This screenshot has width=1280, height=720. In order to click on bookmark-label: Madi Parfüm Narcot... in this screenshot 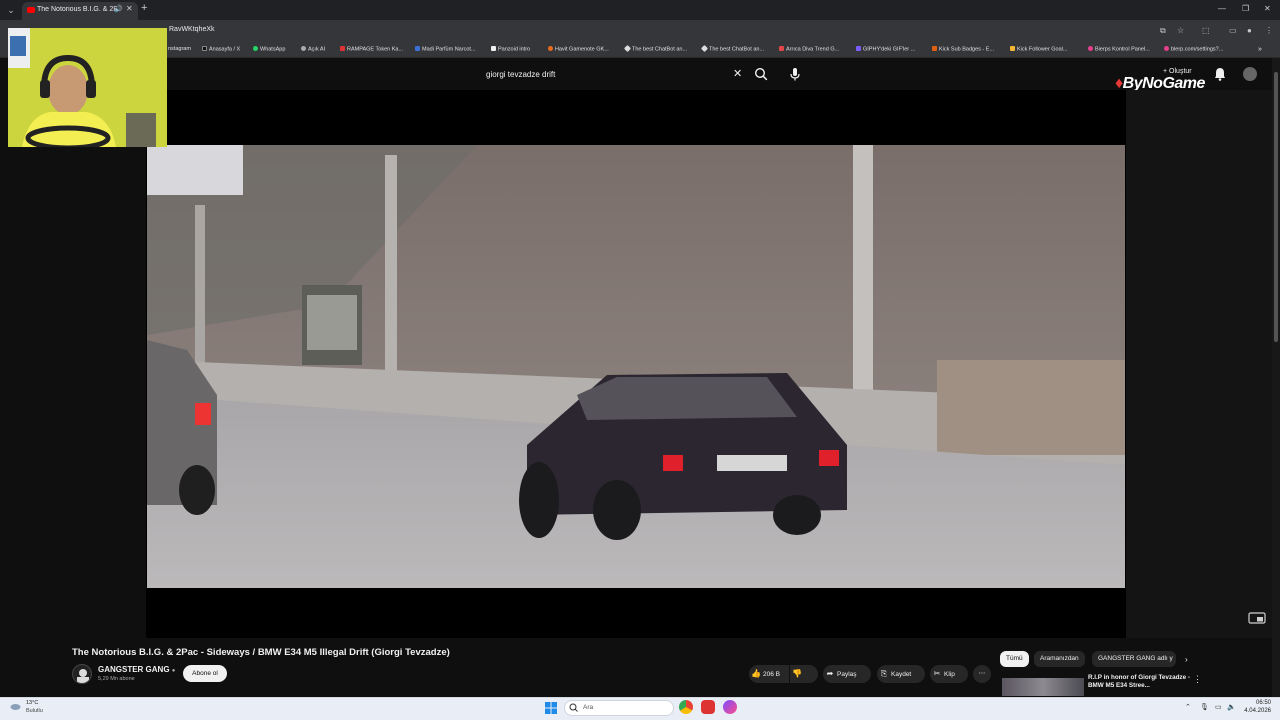, I will do `click(449, 49)`.